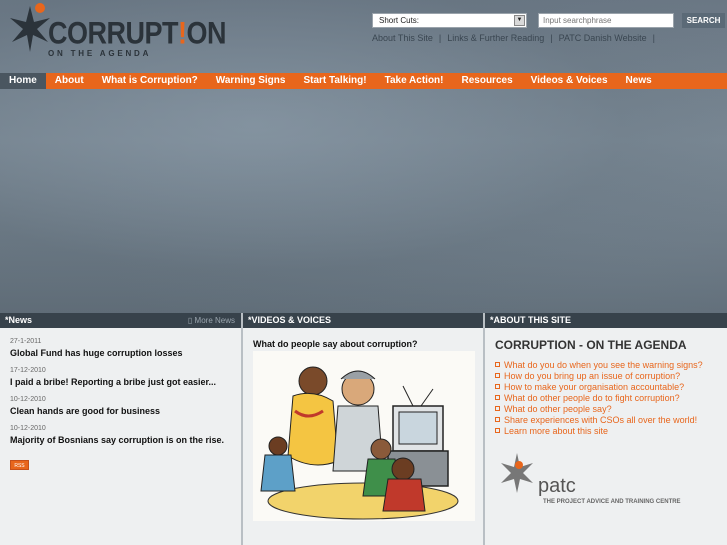  Describe the element at coordinates (606, 20) in the screenshot. I see `search-input` at that location.